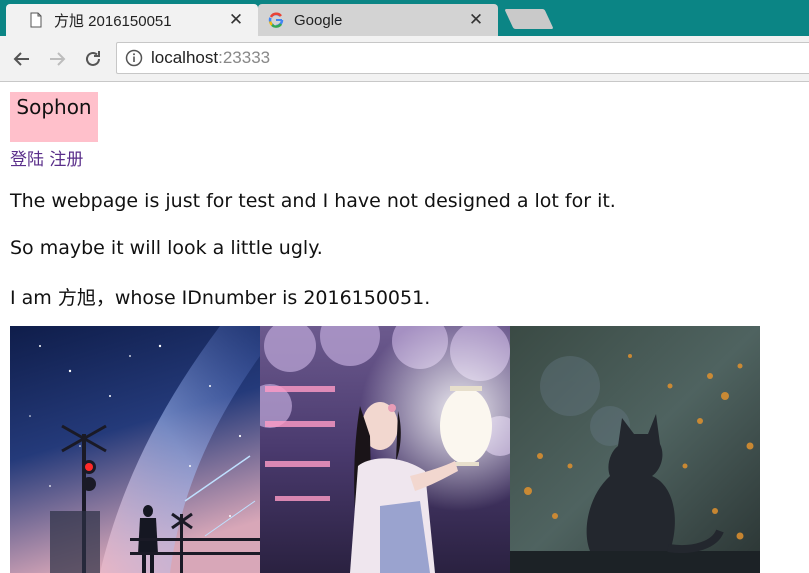 This screenshot has width=809, height=573. What do you see at coordinates (134, 58) in the screenshot?
I see `info-icon` at bounding box center [134, 58].